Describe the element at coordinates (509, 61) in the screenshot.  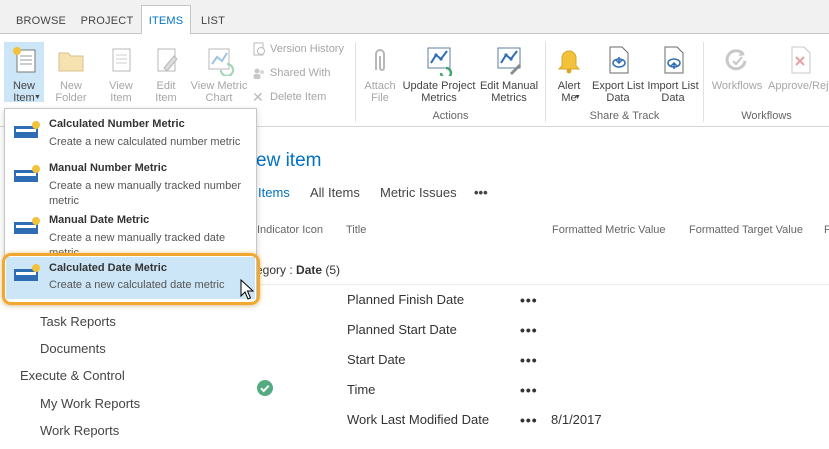
I see `edit-metrics-icon` at that location.